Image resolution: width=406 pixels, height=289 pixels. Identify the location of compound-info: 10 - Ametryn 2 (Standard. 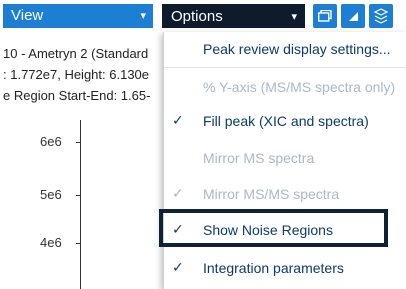
(76, 53).